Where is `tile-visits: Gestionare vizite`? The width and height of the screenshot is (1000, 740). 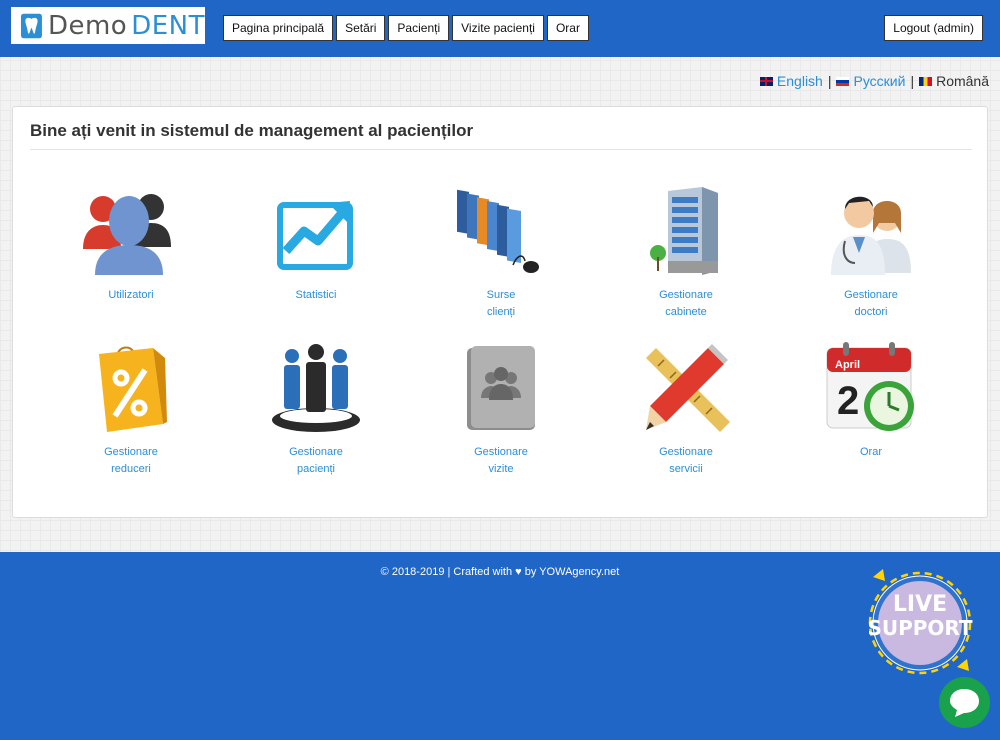
tile-visits: Gestionare vizite is located at coordinates (501, 409).